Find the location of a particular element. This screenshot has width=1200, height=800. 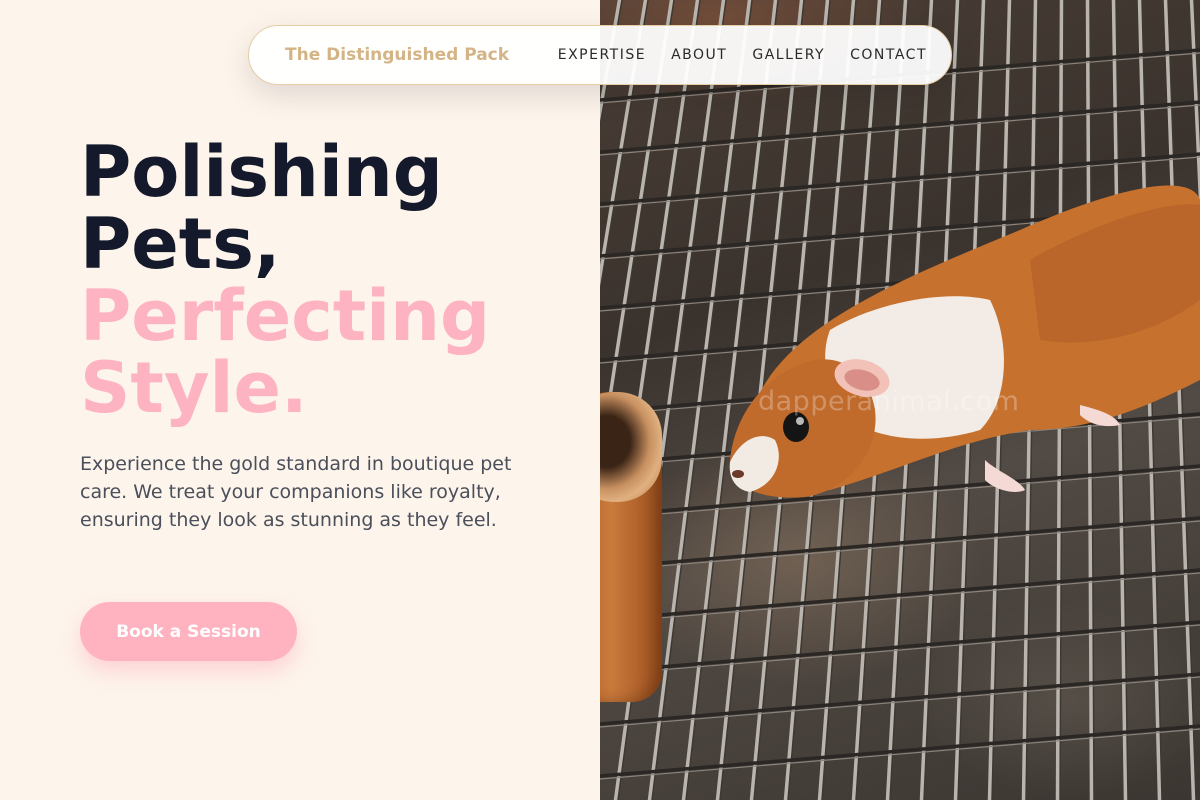

hero-heading-line-4: Style. is located at coordinates (194, 388).